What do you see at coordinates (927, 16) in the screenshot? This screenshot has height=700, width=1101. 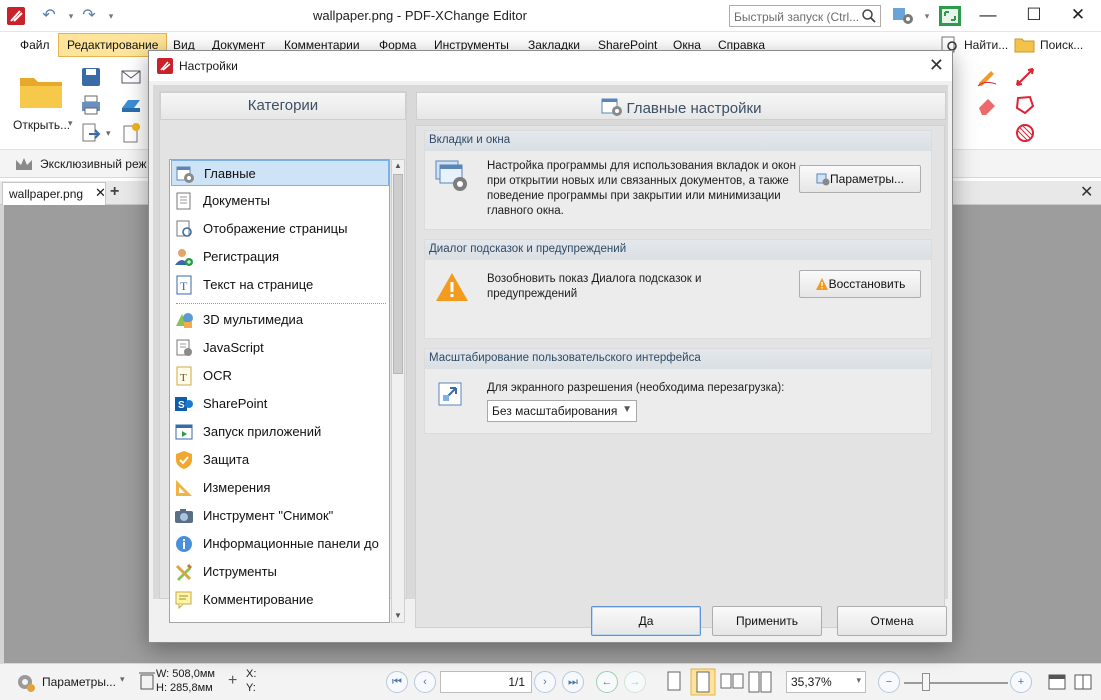 I see `ui-options-dropdown-icon: ▾` at bounding box center [927, 16].